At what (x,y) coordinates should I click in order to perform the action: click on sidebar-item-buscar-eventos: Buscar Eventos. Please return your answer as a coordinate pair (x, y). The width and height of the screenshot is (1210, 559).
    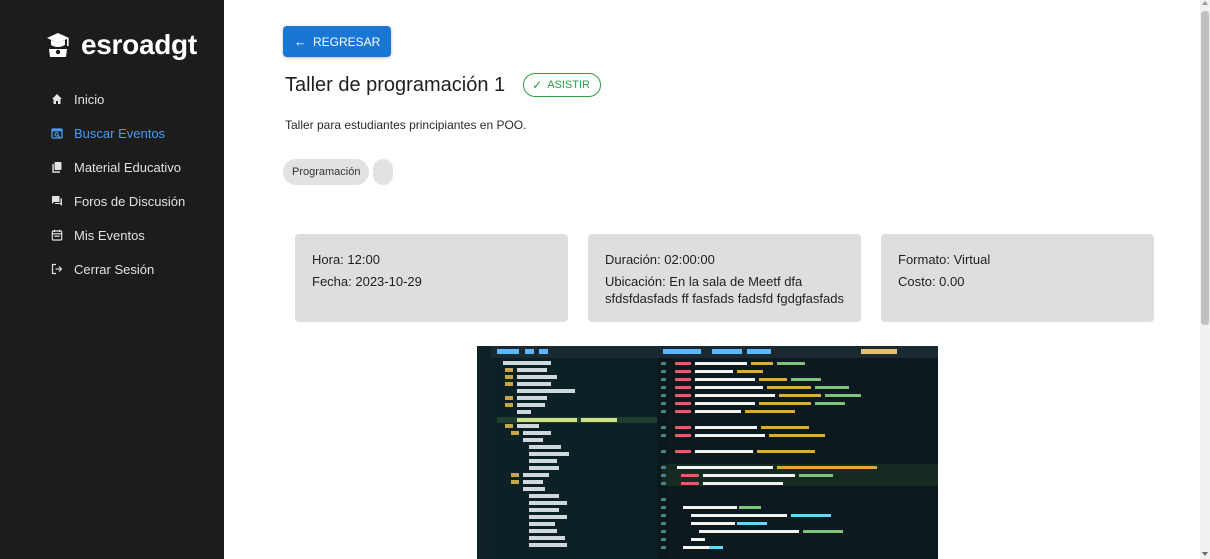
    Looking at the image, I should click on (112, 133).